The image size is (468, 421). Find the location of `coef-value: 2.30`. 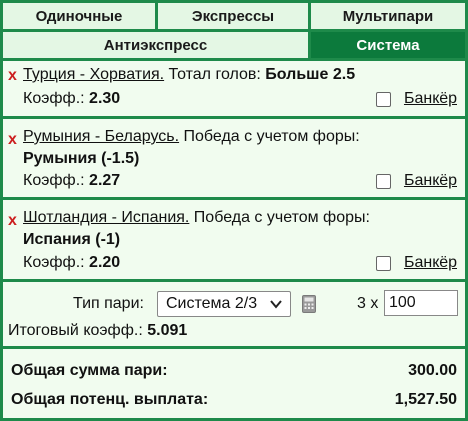

coef-value: 2.30 is located at coordinates (105, 98).